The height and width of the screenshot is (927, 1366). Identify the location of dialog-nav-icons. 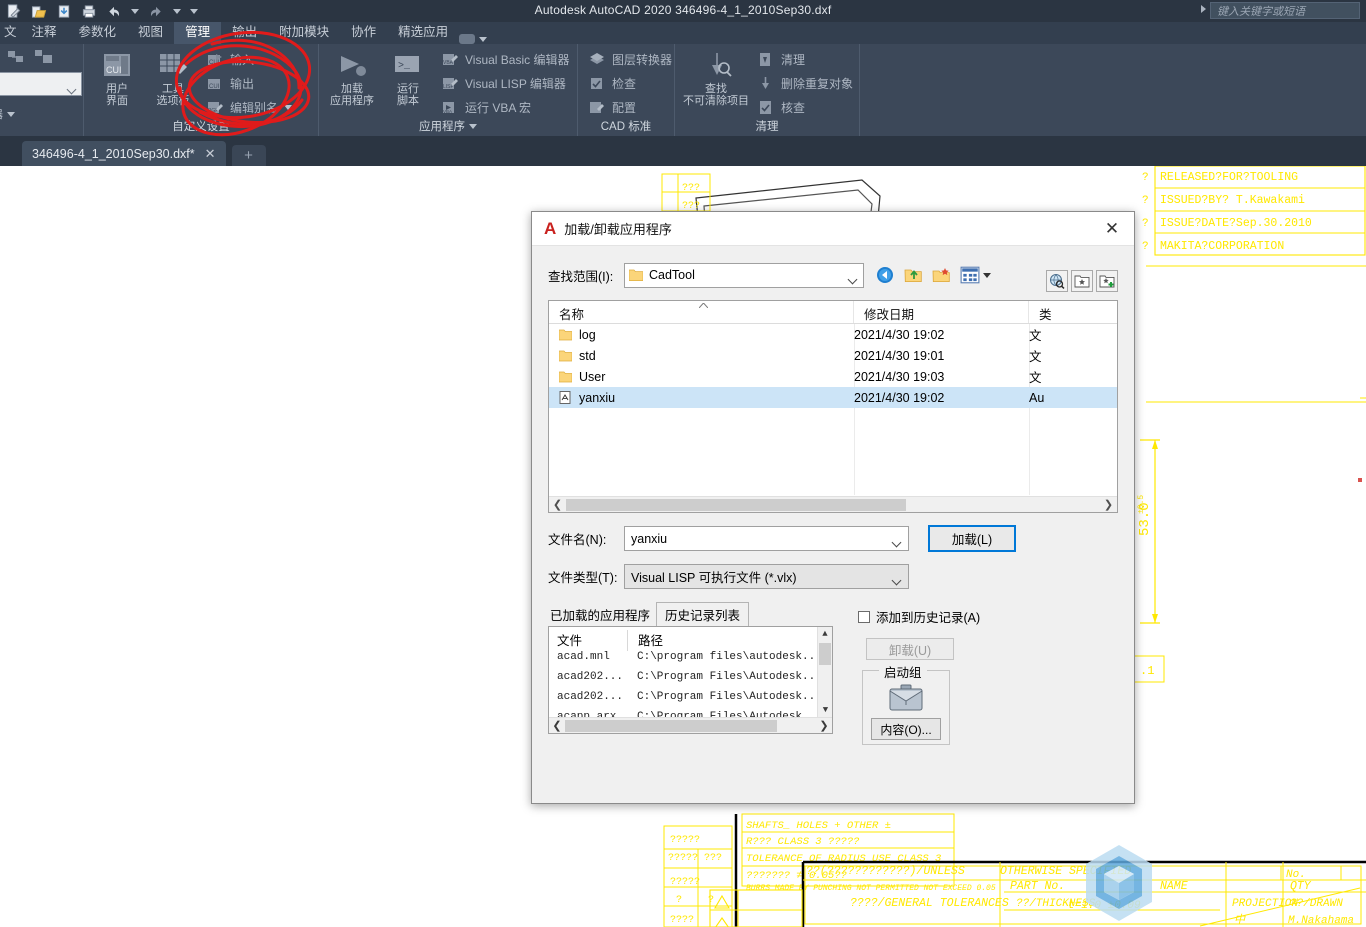
(933, 275).